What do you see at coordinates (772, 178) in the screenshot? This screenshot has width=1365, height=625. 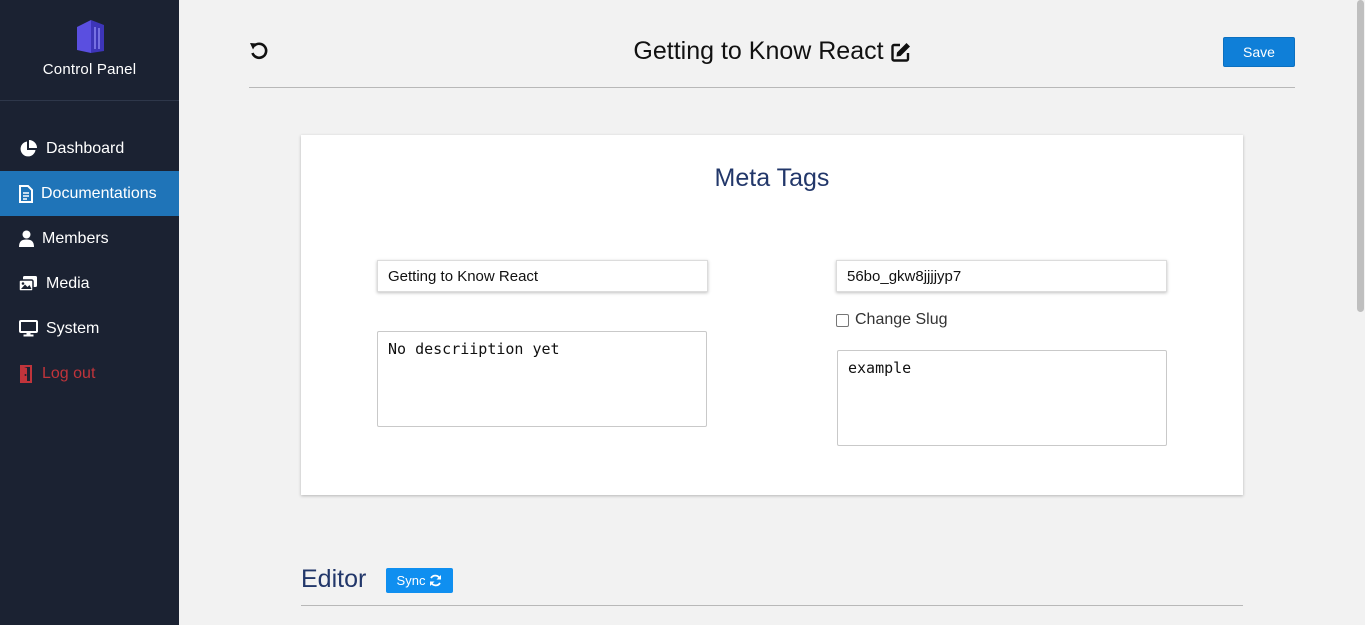 I see `meta-tags-title: Meta Tags` at bounding box center [772, 178].